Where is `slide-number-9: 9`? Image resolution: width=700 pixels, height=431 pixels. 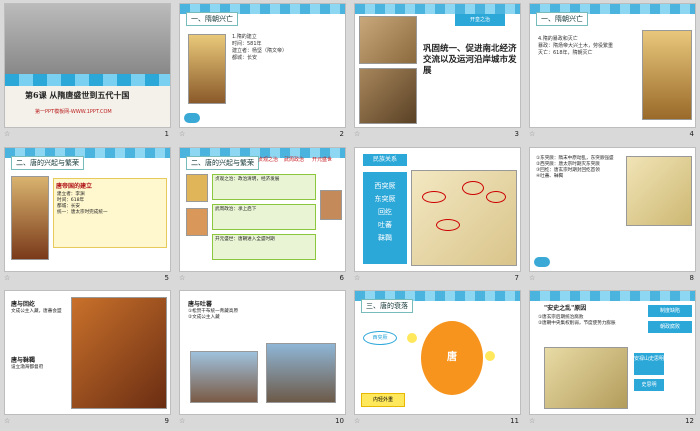 slide-number-9: 9 is located at coordinates (166, 421).